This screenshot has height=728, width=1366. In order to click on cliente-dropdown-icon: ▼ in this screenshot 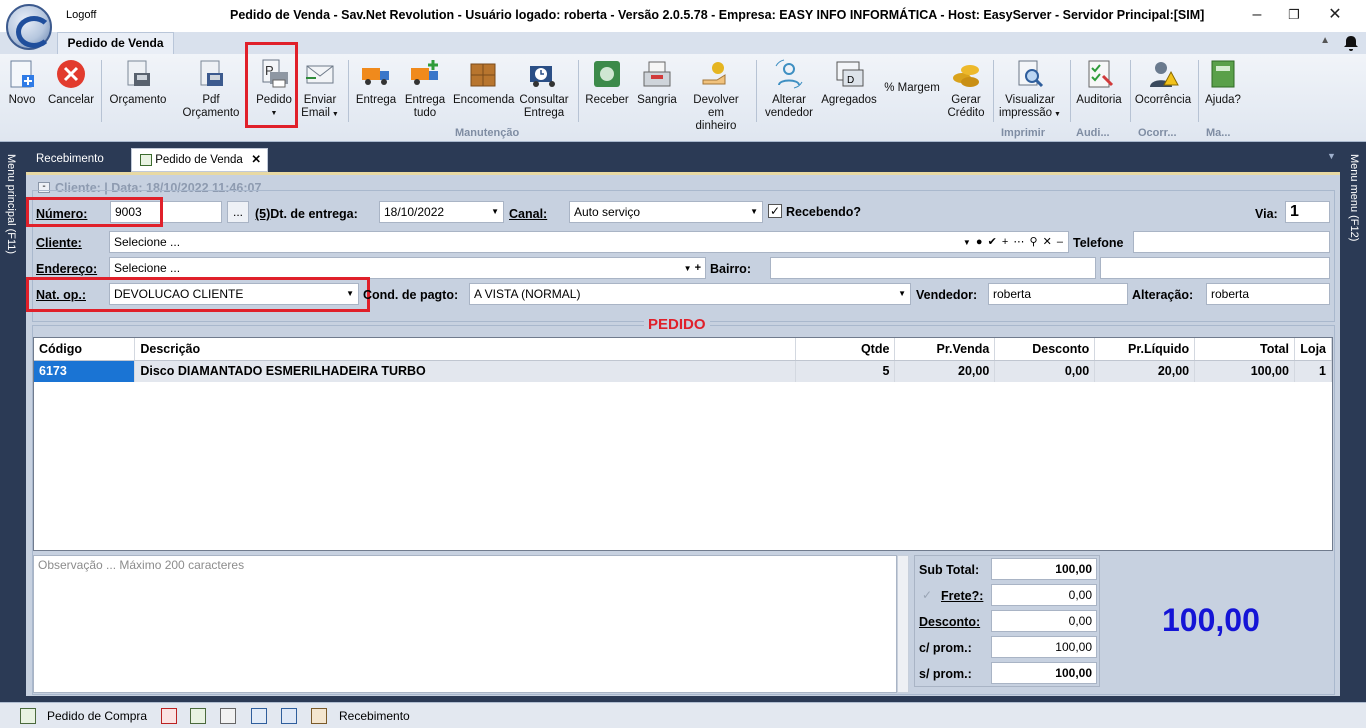, I will do `click(967, 242)`.